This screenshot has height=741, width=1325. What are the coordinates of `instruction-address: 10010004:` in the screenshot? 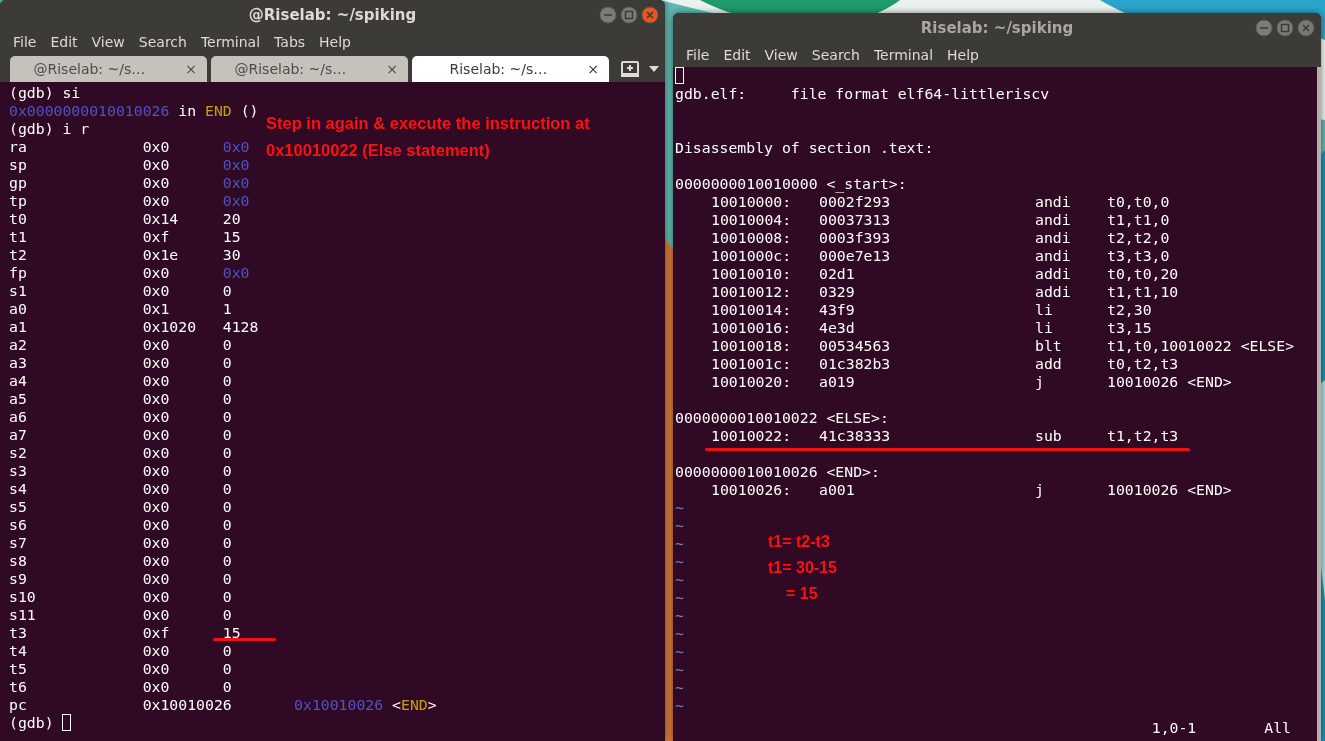 It's located at (752, 220).